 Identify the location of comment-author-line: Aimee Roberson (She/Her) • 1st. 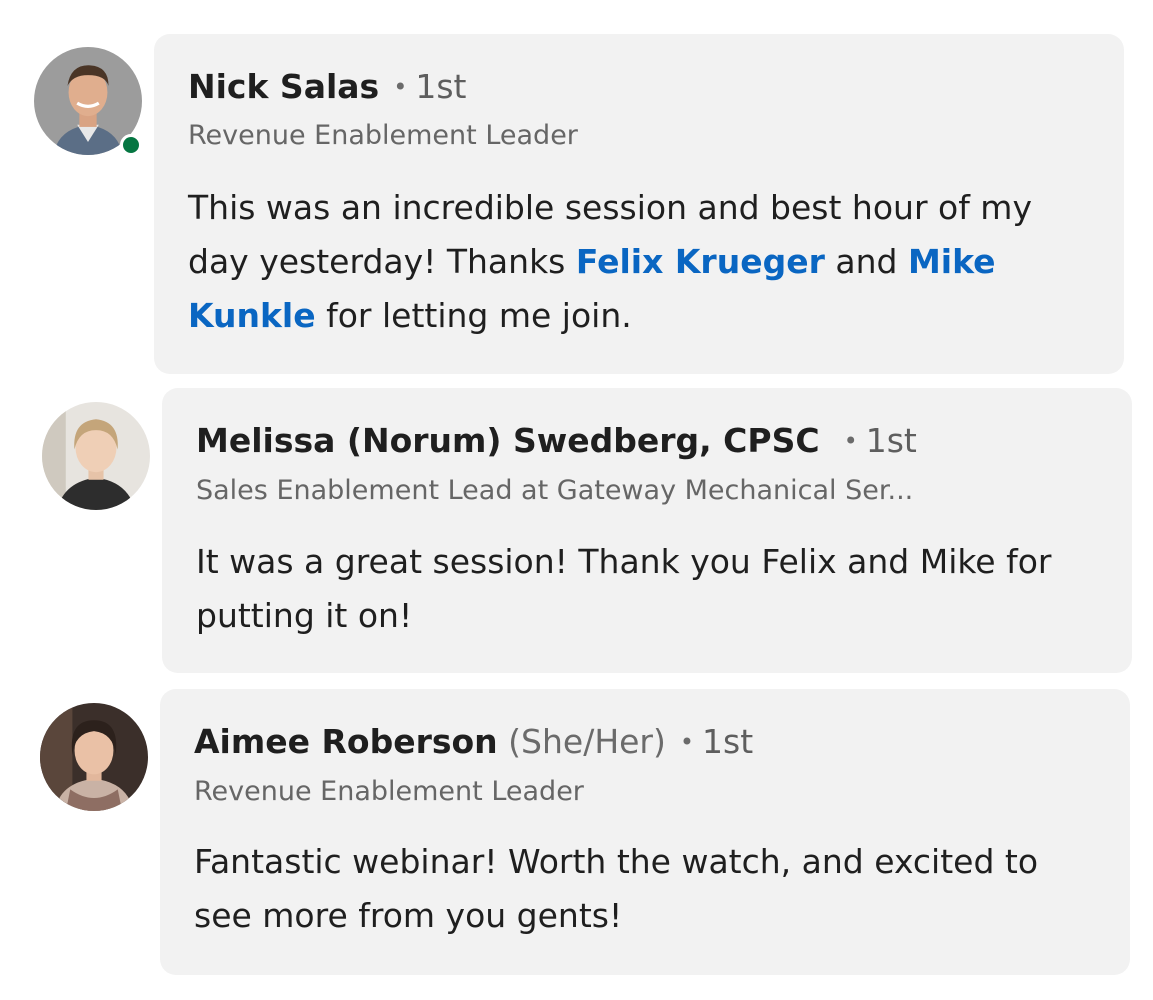
(473, 742).